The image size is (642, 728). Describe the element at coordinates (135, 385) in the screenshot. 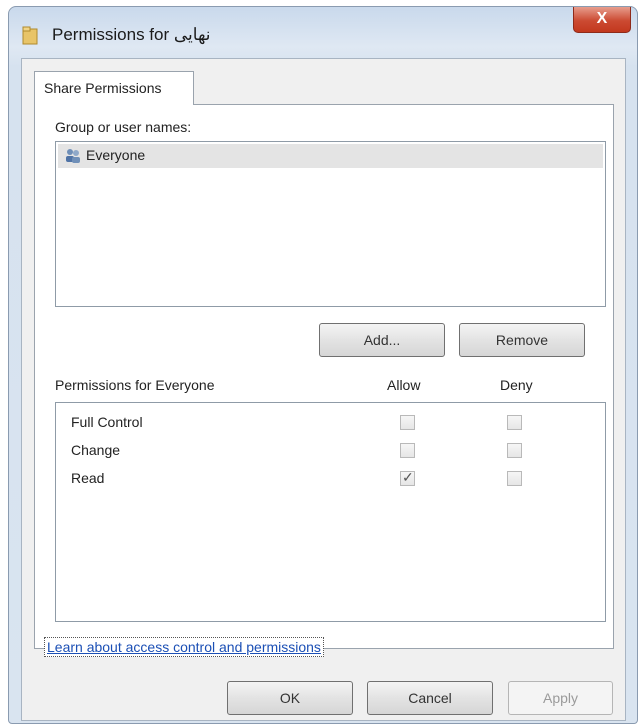

I see `permissions-label: Permissions for Everyone` at that location.